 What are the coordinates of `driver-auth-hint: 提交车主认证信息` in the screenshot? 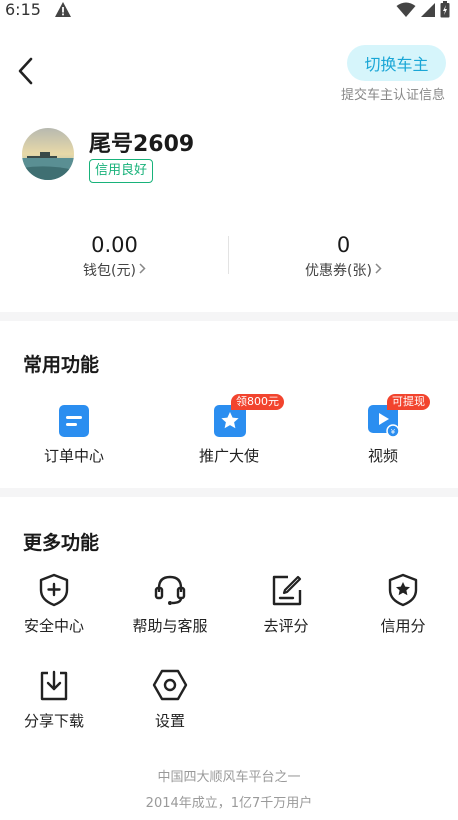 It's located at (393, 93).